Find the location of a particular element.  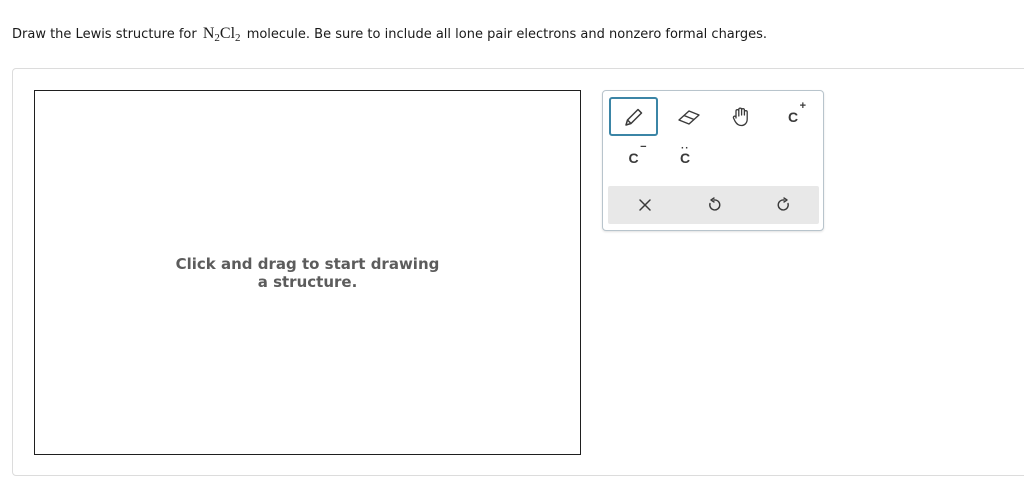

action-bar is located at coordinates (713, 205).